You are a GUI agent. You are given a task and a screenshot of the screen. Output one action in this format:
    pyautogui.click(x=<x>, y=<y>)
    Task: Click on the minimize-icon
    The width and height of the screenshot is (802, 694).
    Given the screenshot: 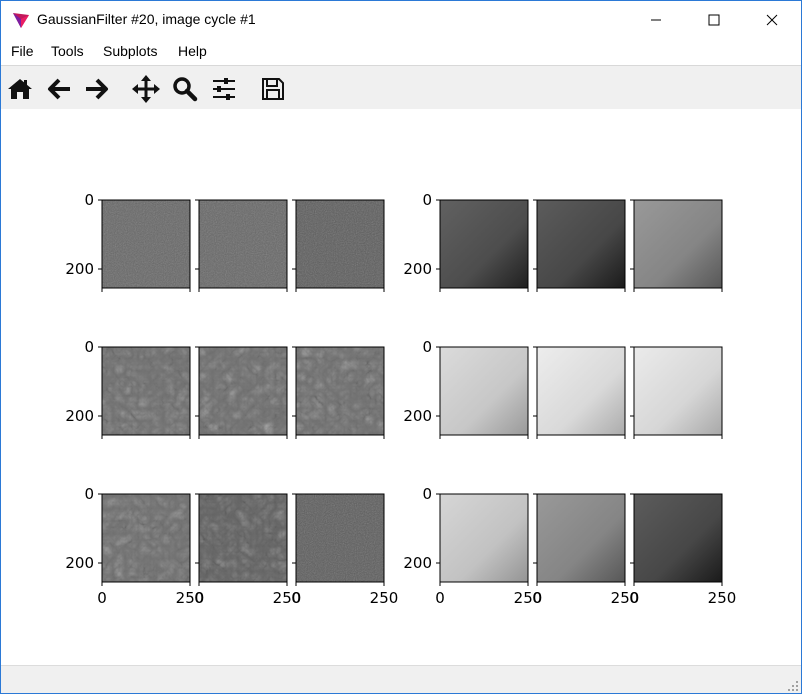 What is the action you would take?
    pyautogui.click(x=656, y=20)
    